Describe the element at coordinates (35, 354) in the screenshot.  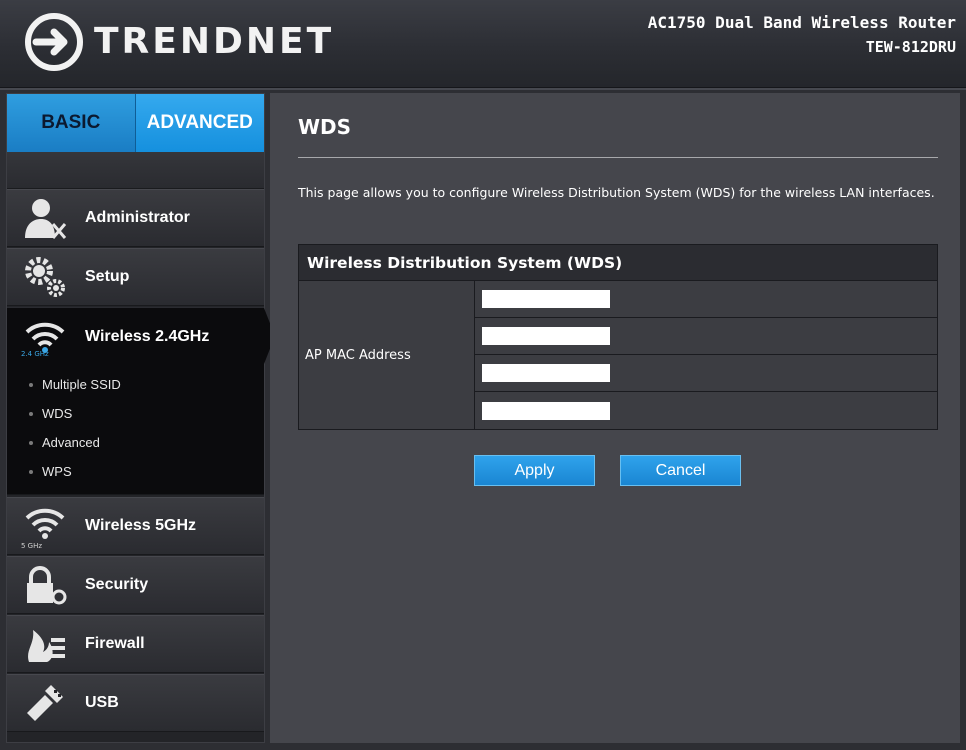
I see `wifi-band-caption: 2.4 GHz` at that location.